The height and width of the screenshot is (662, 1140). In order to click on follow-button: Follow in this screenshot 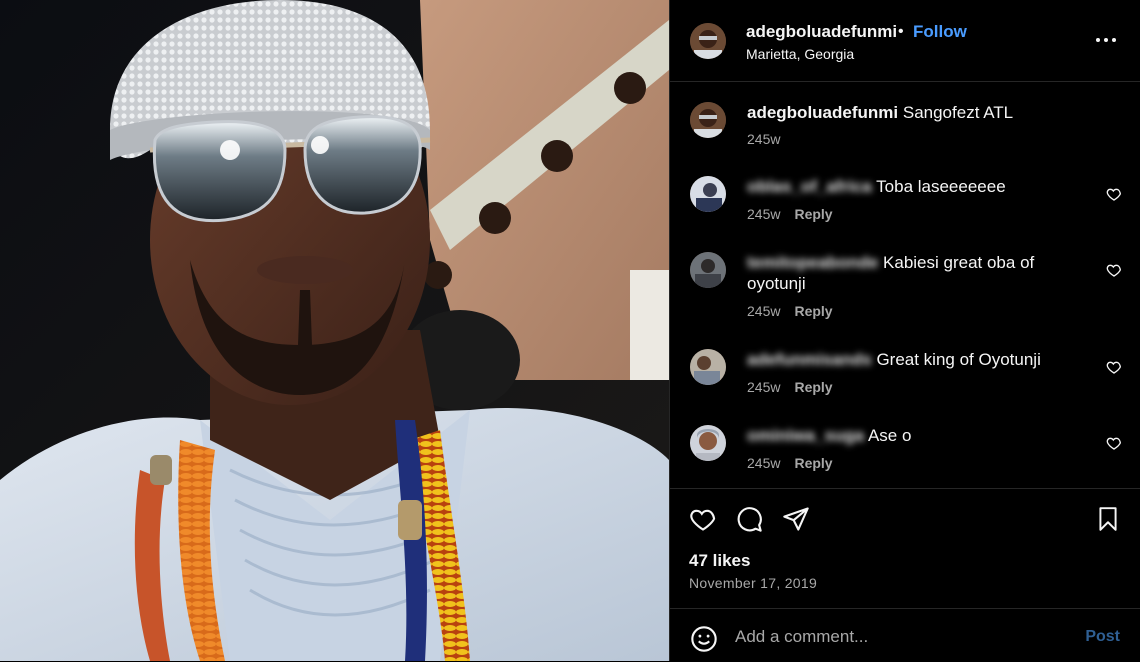, I will do `click(940, 32)`.